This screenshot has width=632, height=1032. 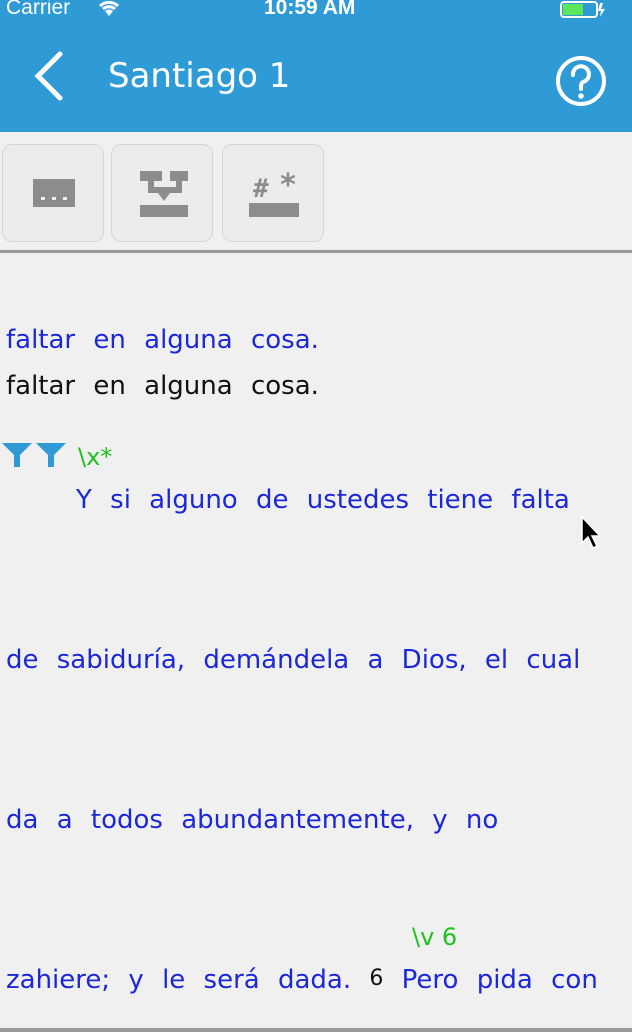 What do you see at coordinates (35, 456) in the screenshot?
I see `funnel-icon` at bounding box center [35, 456].